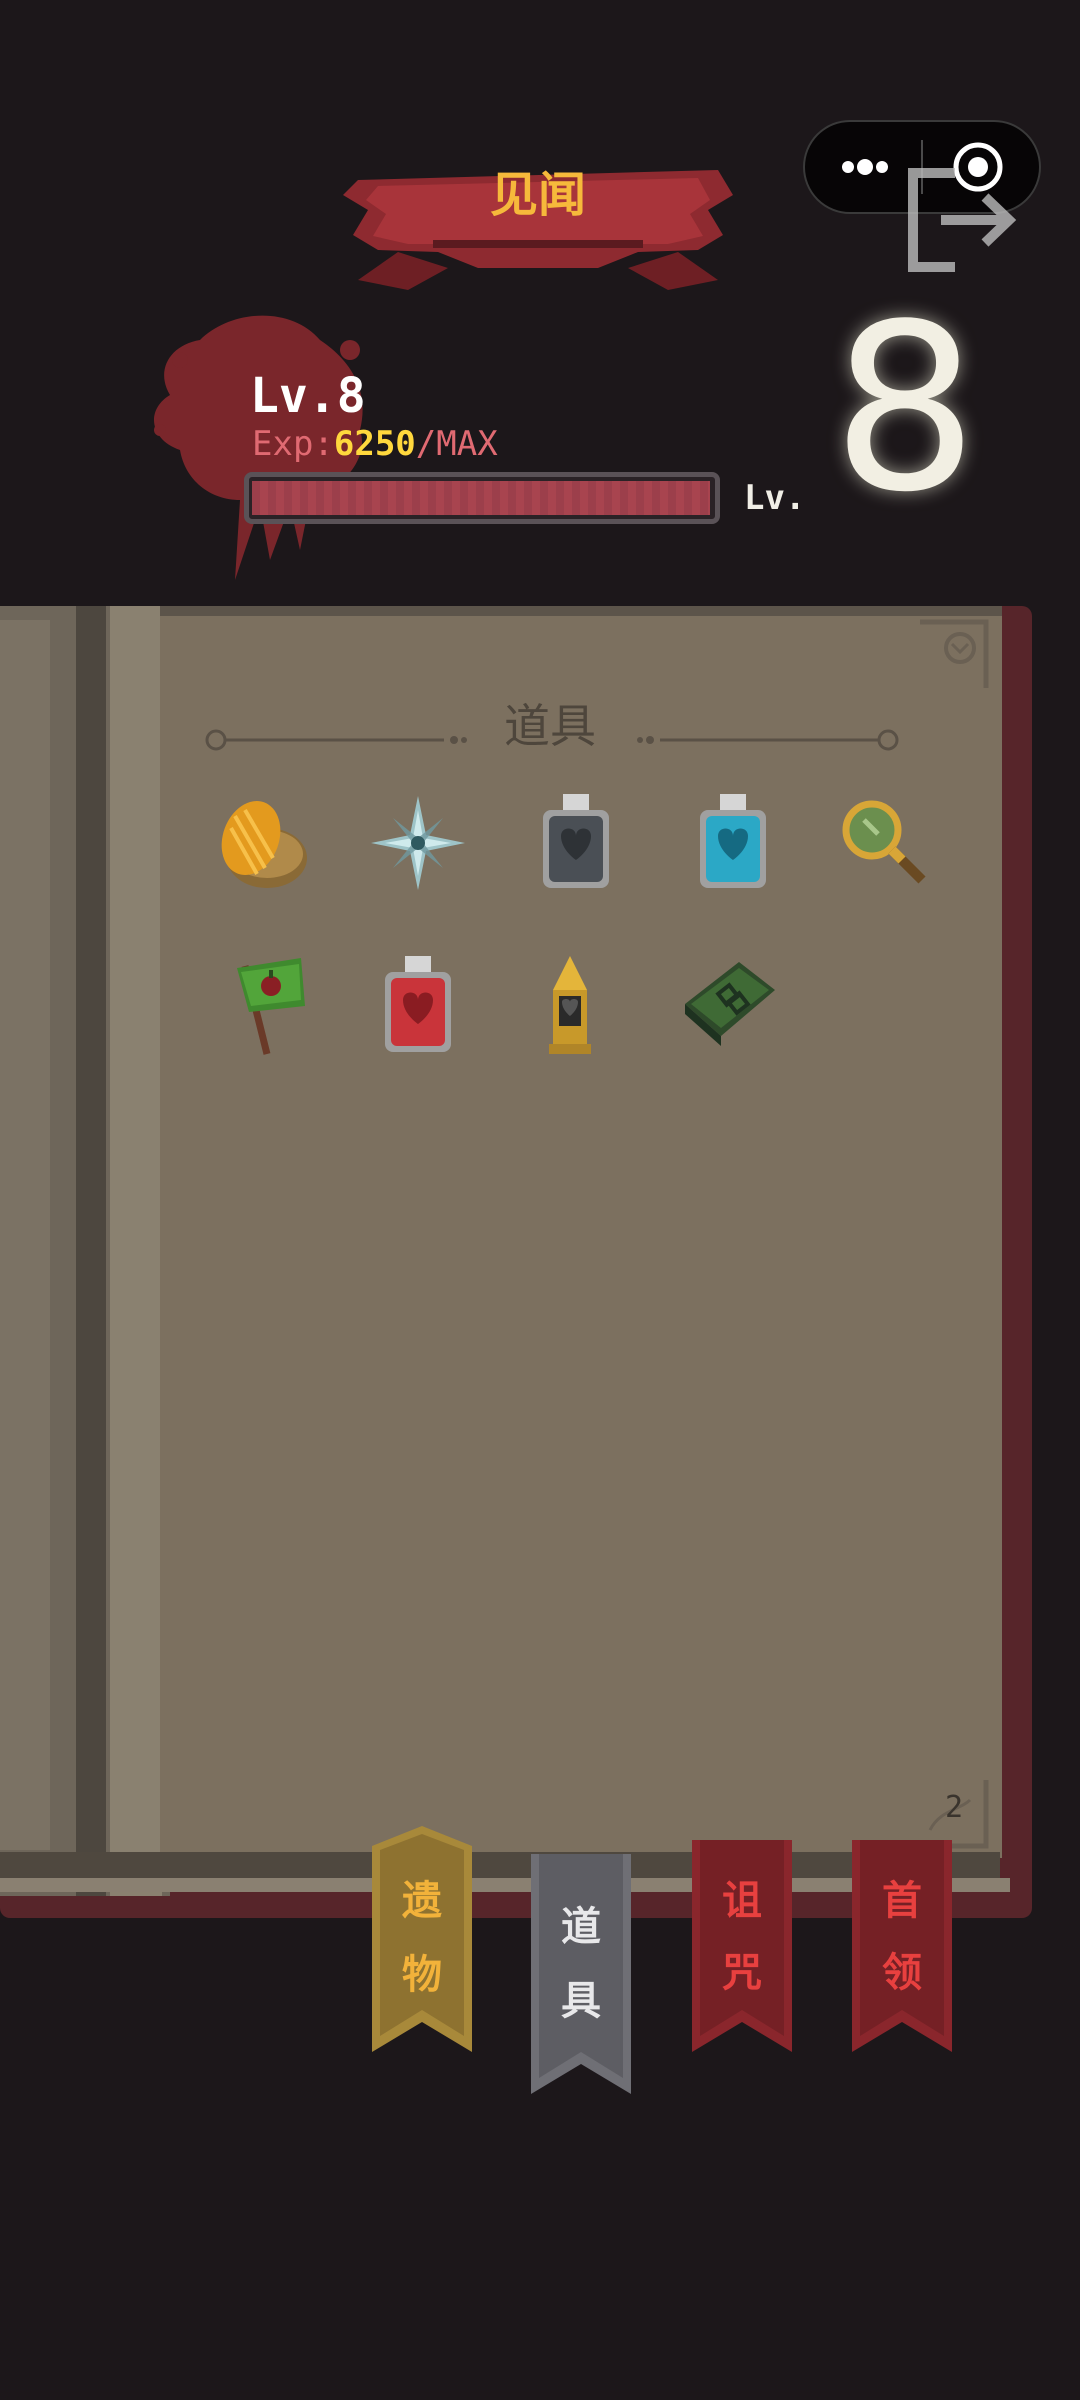 This screenshot has width=1080, height=2400. Describe the element at coordinates (136, 1251) in the screenshot. I see `book-gutter` at that location.